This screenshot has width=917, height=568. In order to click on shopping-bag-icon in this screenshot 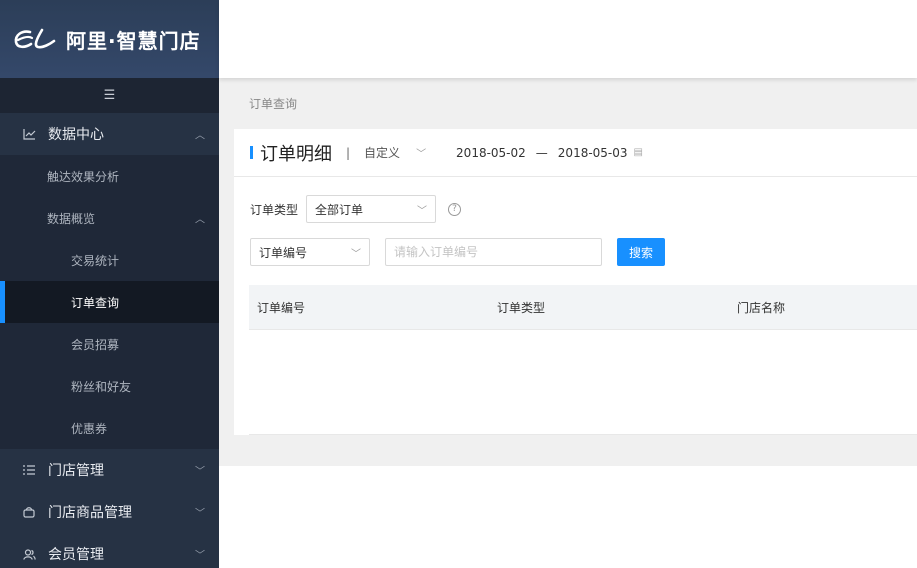, I will do `click(29, 512)`.